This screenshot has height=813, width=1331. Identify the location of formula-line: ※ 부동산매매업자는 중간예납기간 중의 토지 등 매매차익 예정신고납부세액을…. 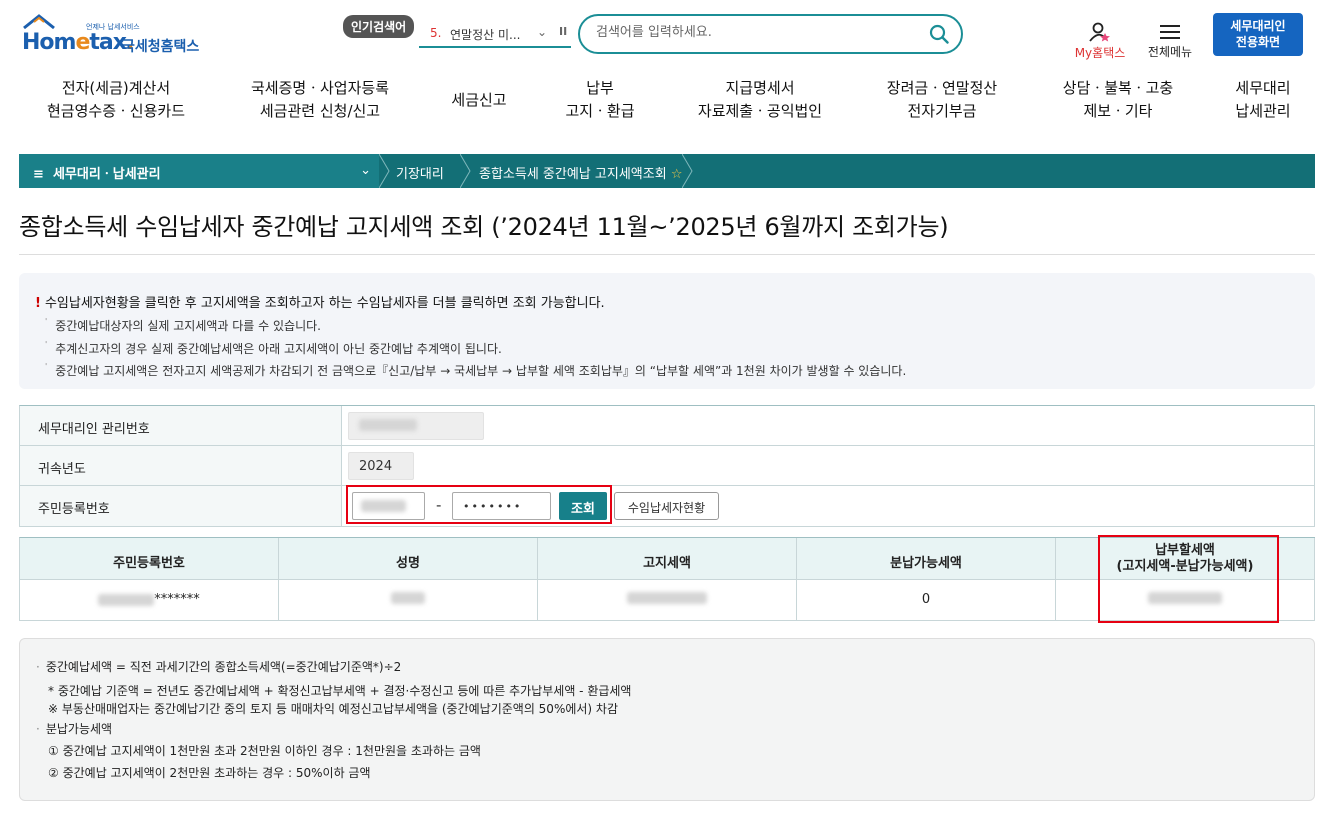
(333, 709).